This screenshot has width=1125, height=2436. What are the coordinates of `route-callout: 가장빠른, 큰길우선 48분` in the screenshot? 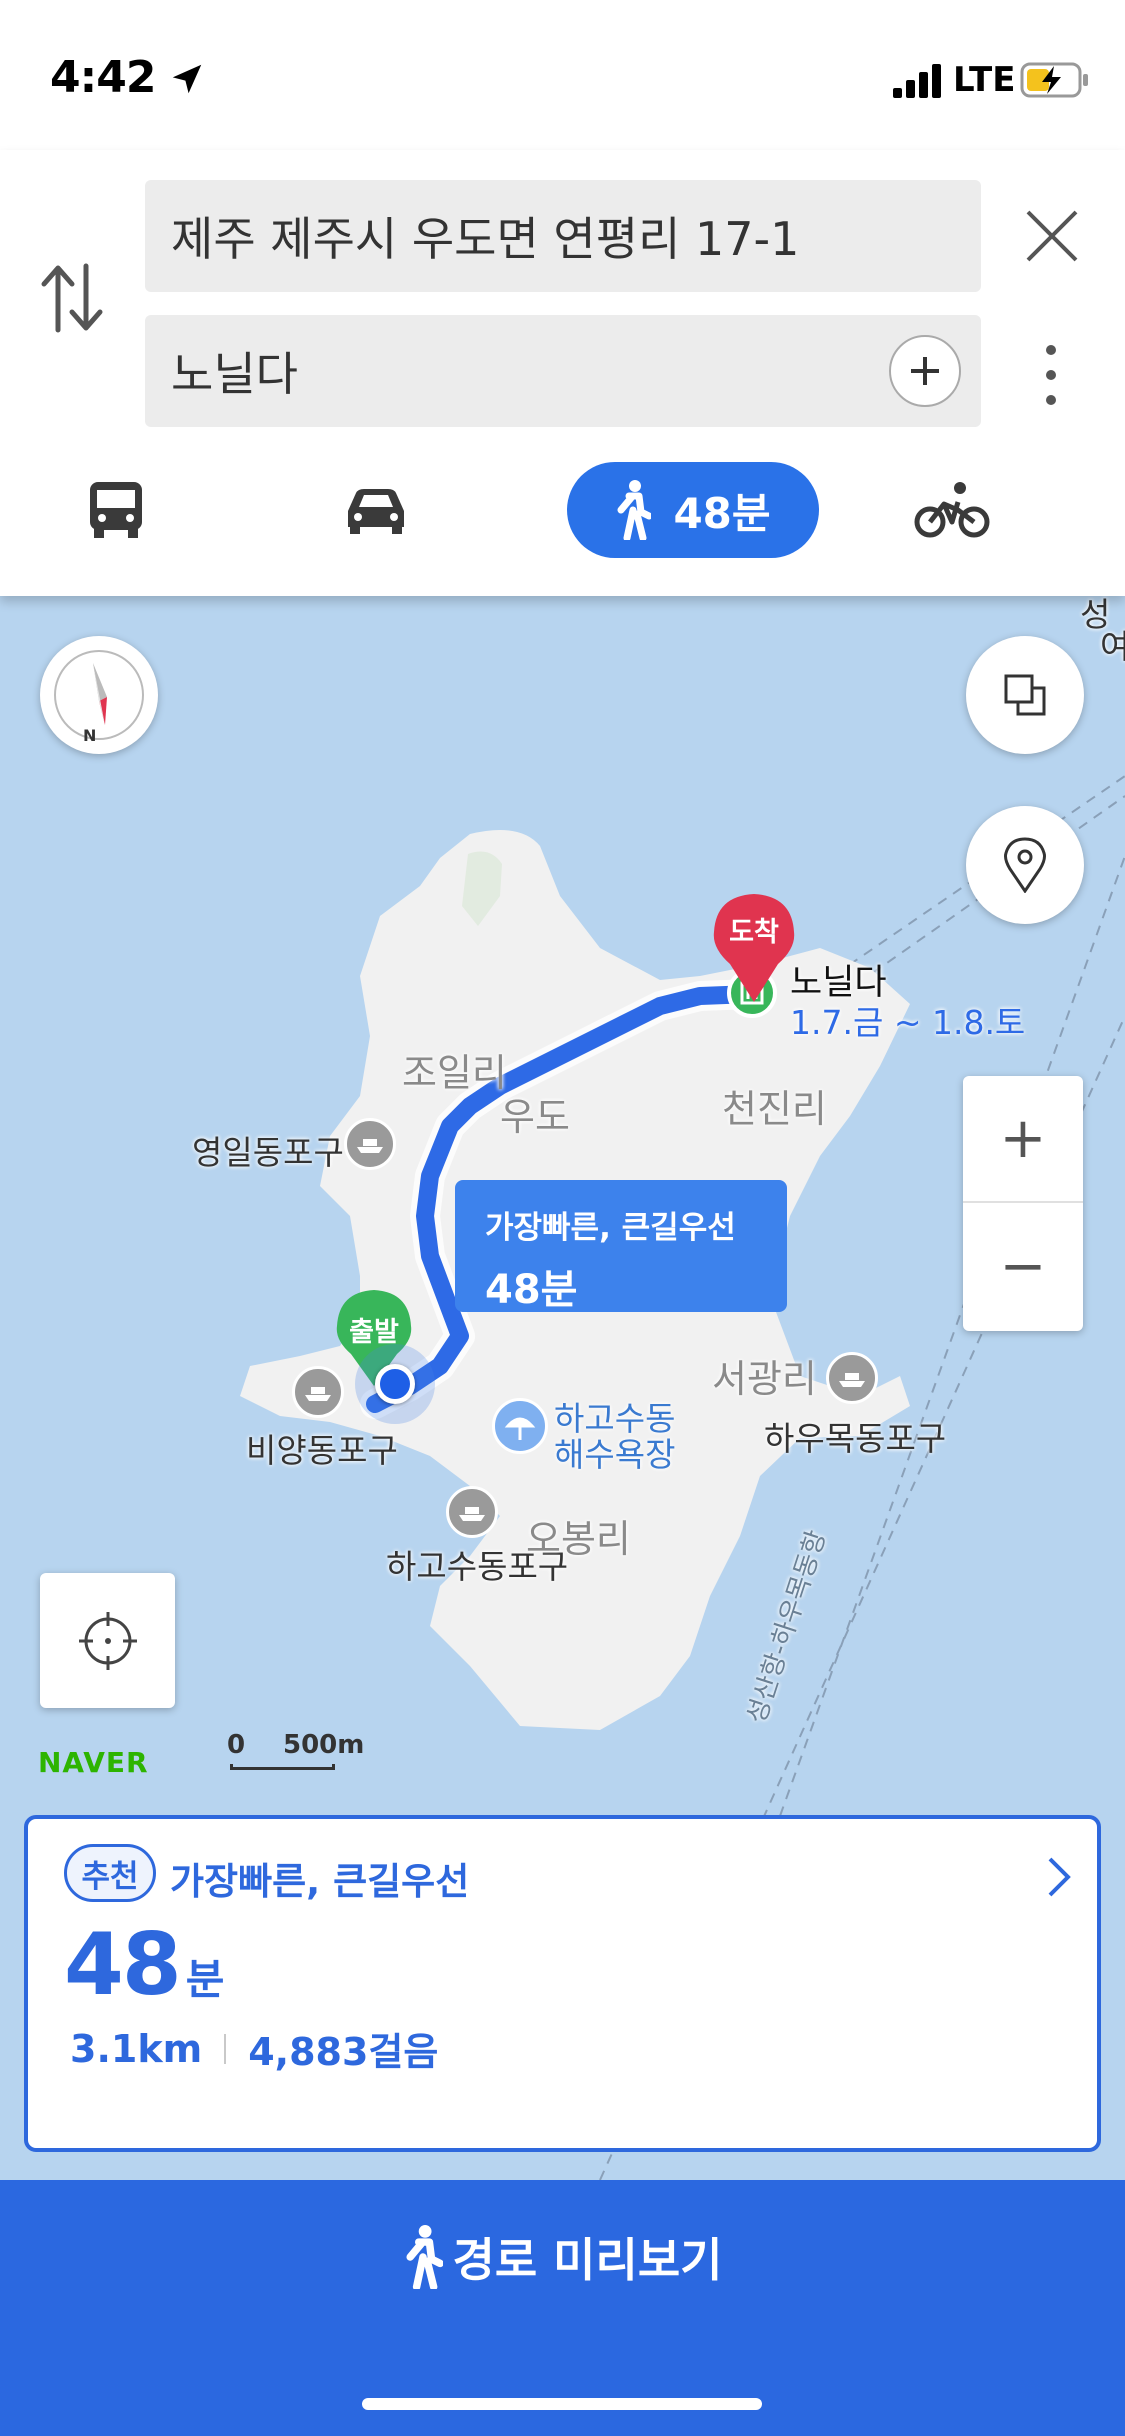 It's located at (621, 1246).